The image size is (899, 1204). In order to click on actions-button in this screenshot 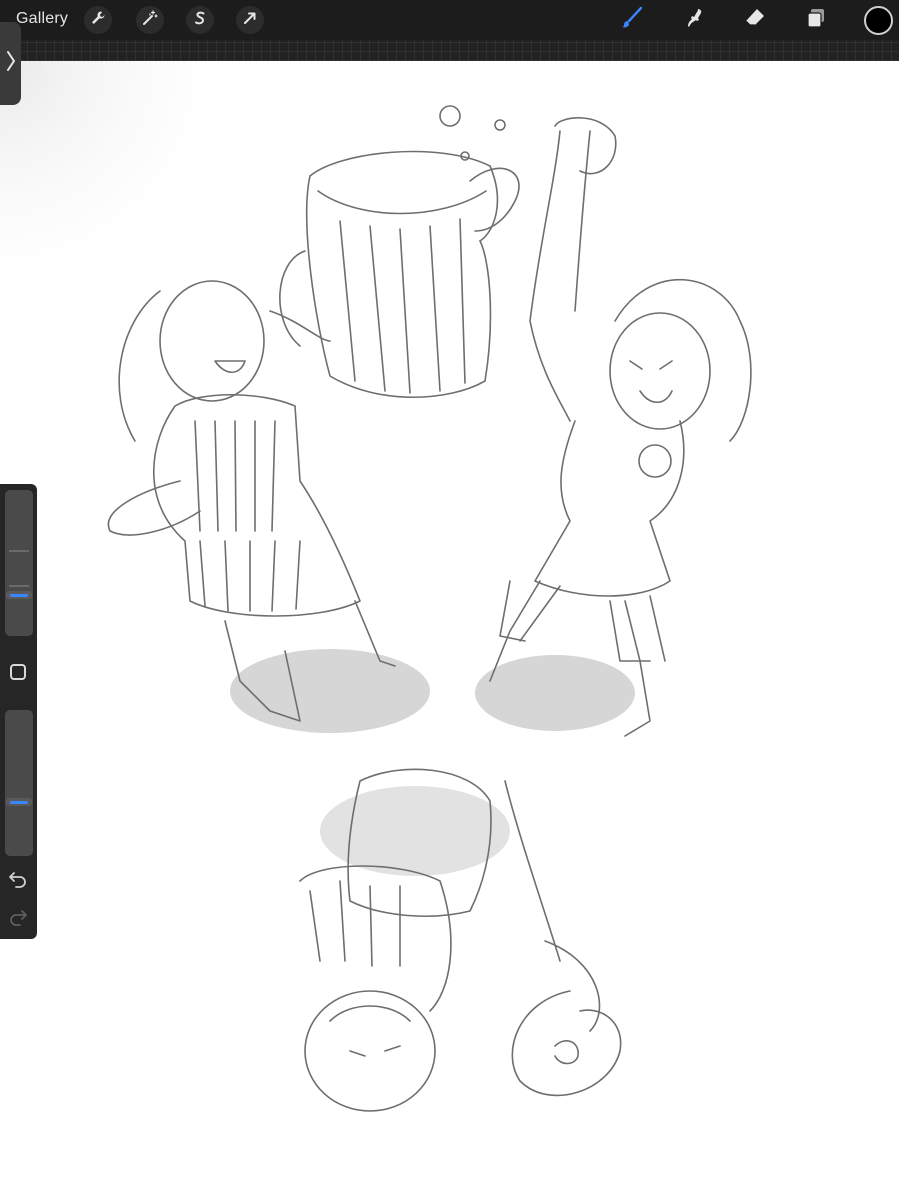, I will do `click(98, 20)`.